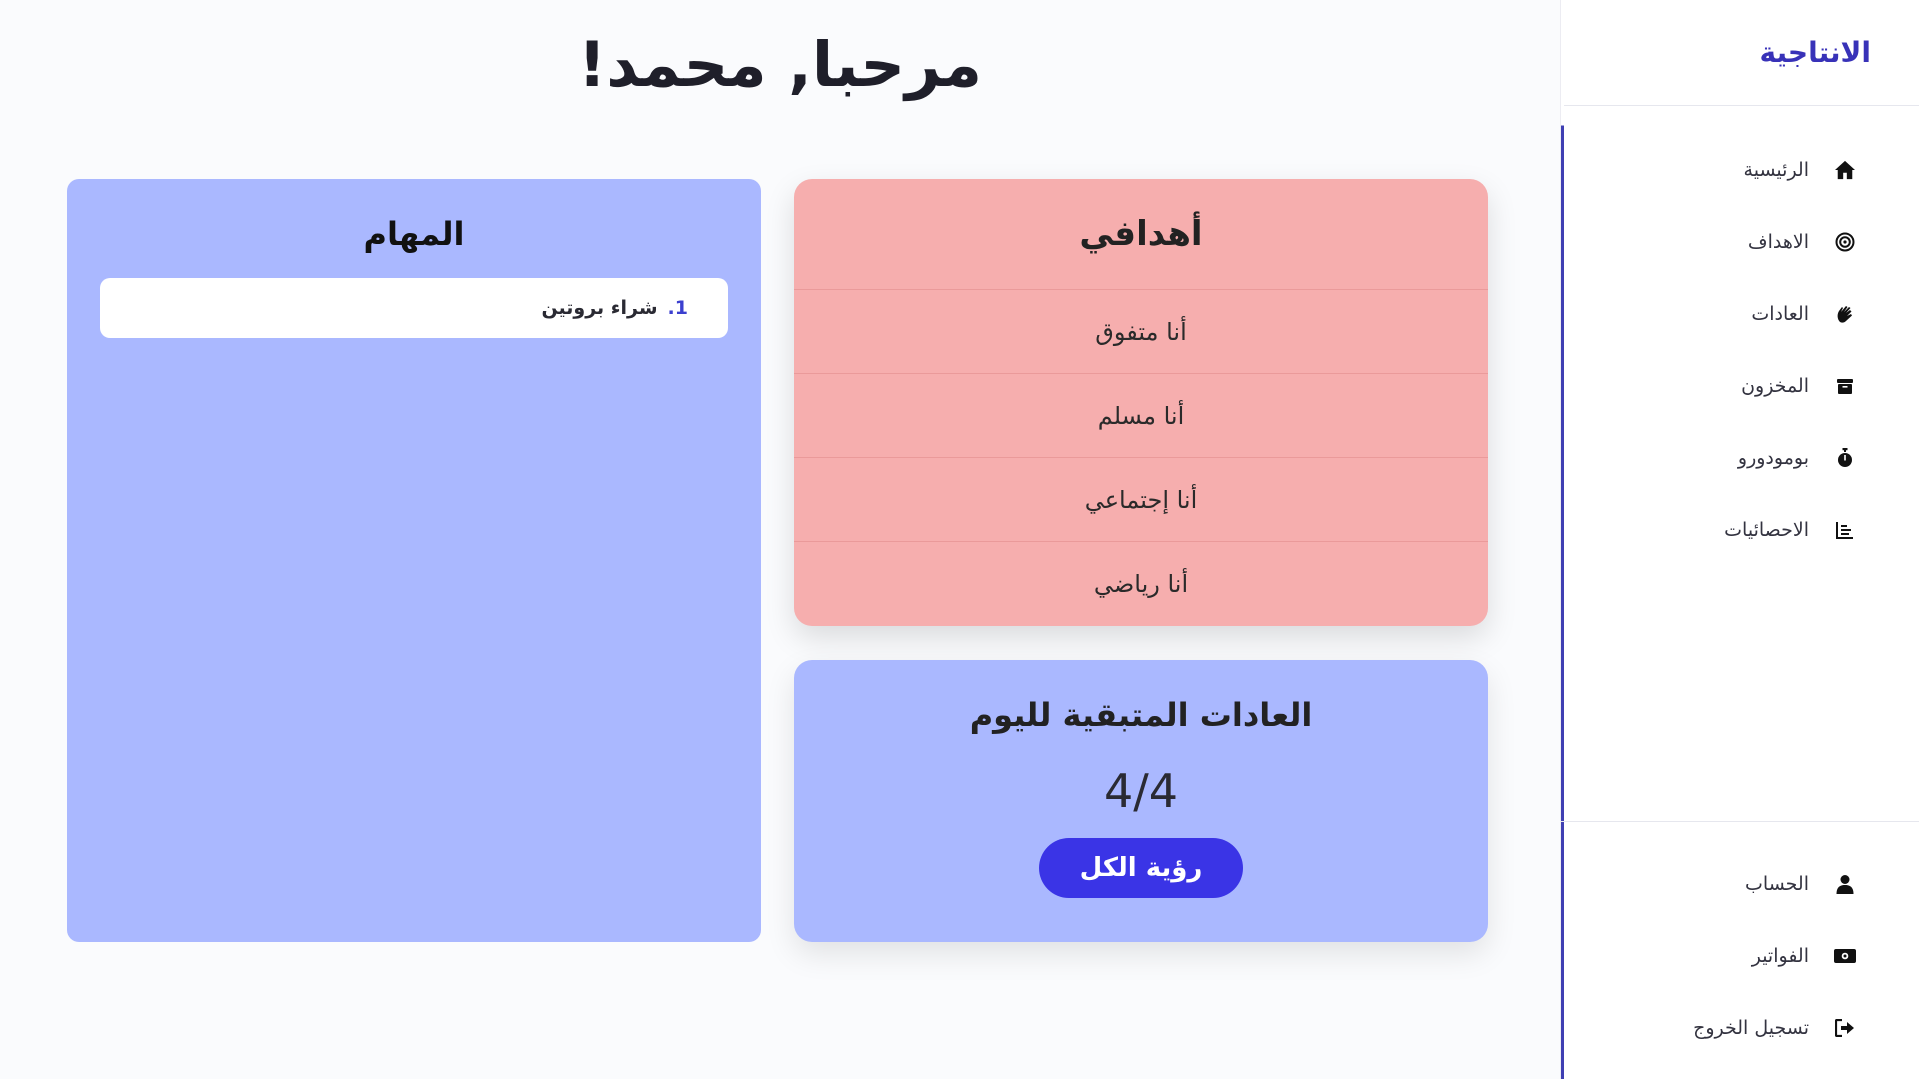 The image size is (1919, 1079). I want to click on sidebar-item-logout: تسجيل الخروج, so click(1740, 1028).